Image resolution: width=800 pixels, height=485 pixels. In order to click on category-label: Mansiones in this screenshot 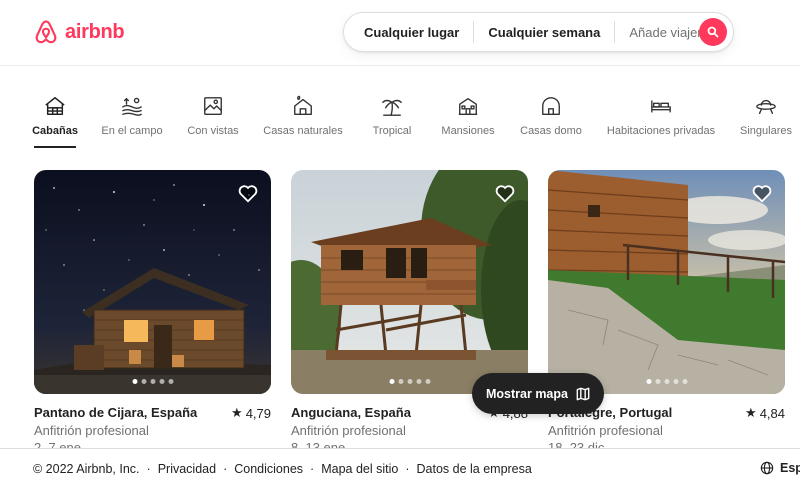, I will do `click(468, 131)`.